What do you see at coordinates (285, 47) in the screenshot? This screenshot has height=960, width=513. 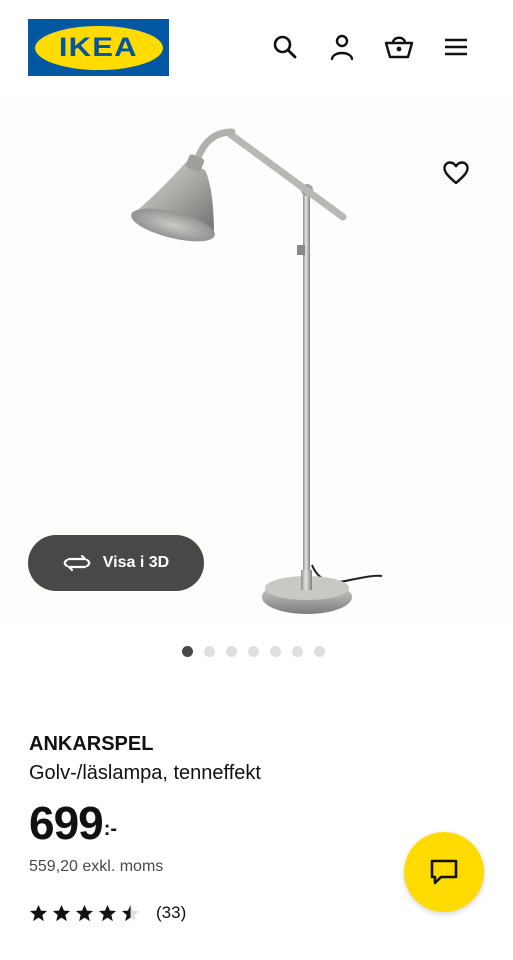 I see `search-icon` at bounding box center [285, 47].